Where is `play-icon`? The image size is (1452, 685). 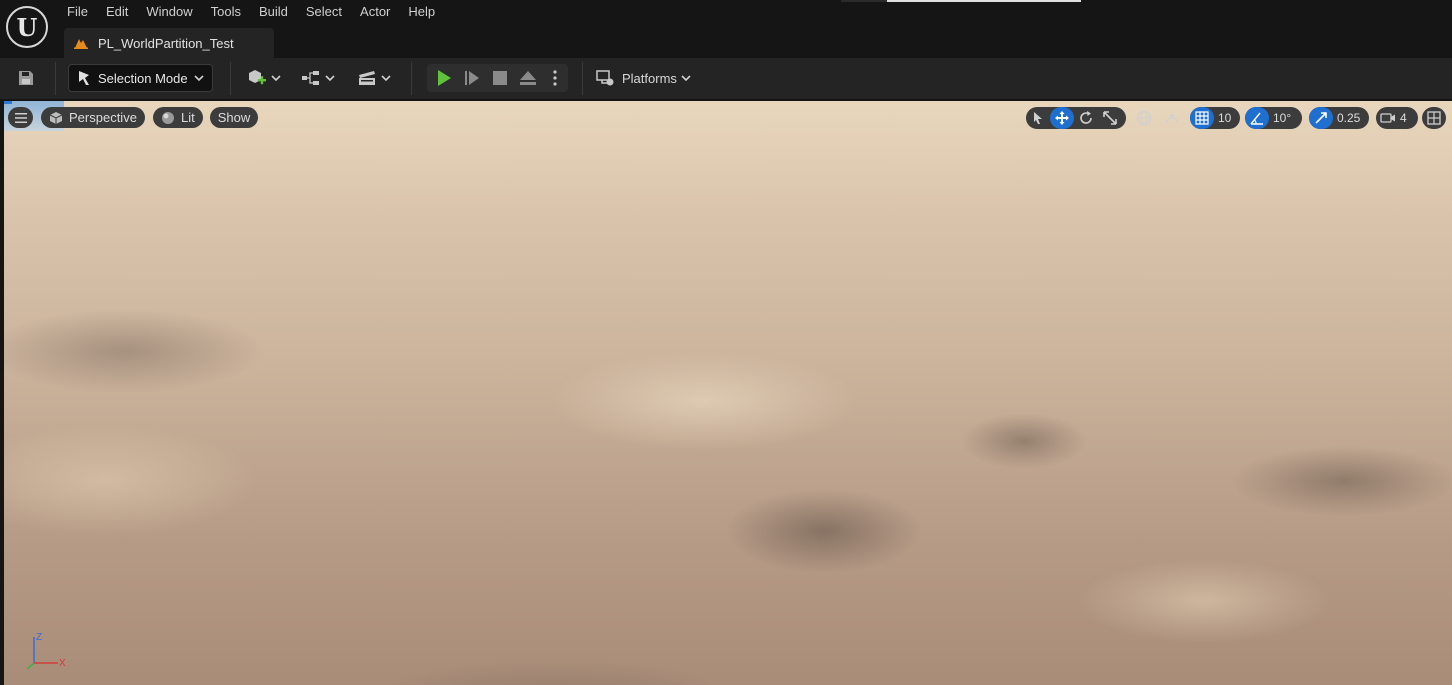 play-icon is located at coordinates (444, 78).